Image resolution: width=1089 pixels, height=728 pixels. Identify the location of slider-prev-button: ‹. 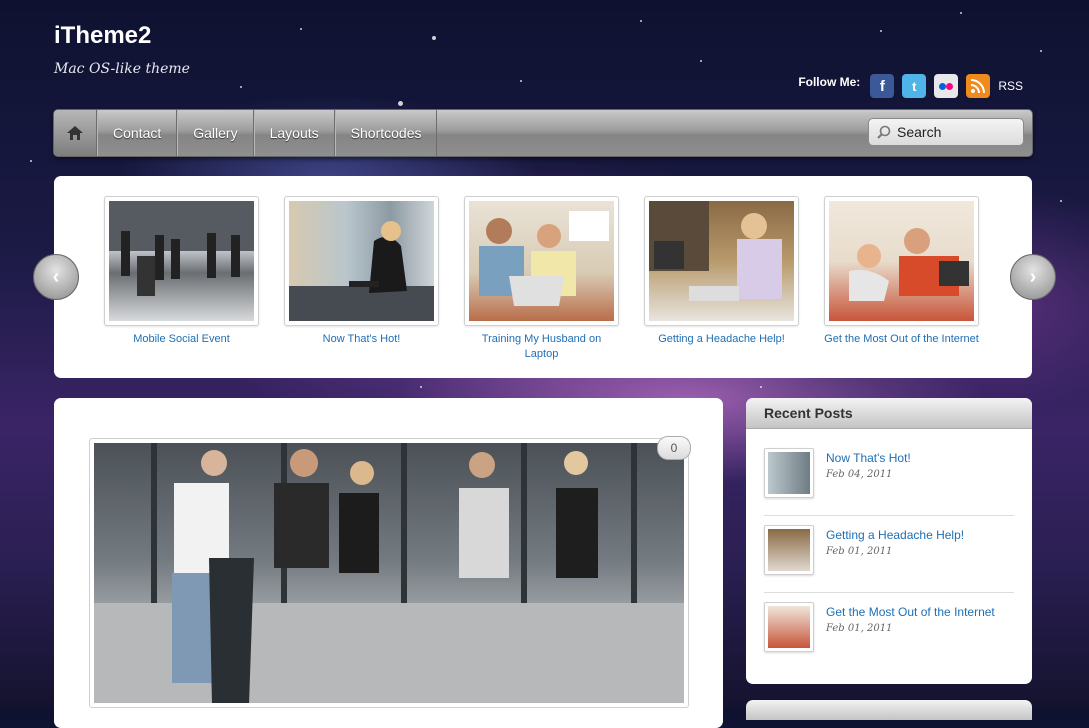
(56, 277).